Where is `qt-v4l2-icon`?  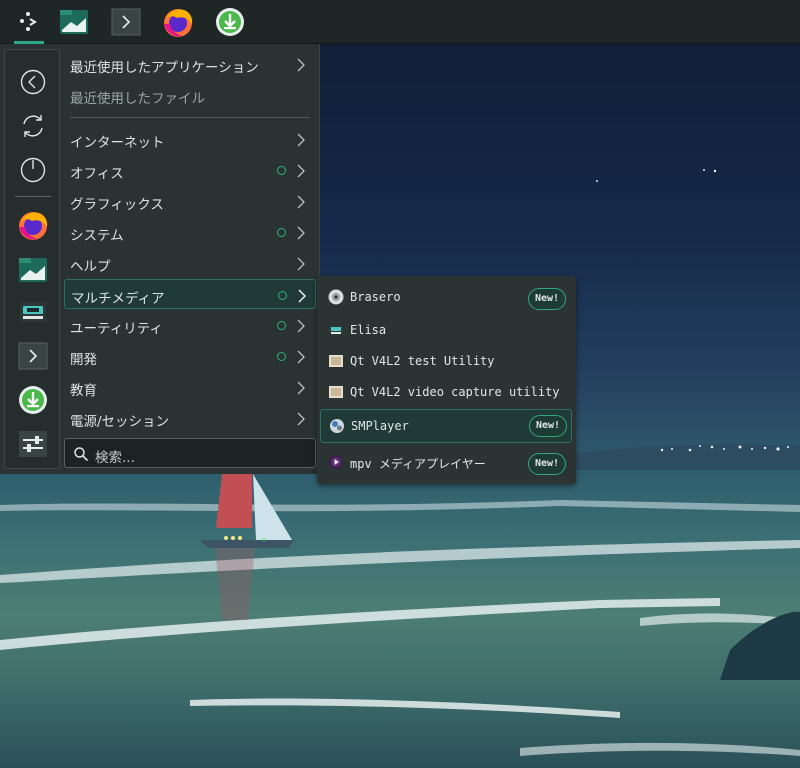
qt-v4l2-icon is located at coordinates (336, 361).